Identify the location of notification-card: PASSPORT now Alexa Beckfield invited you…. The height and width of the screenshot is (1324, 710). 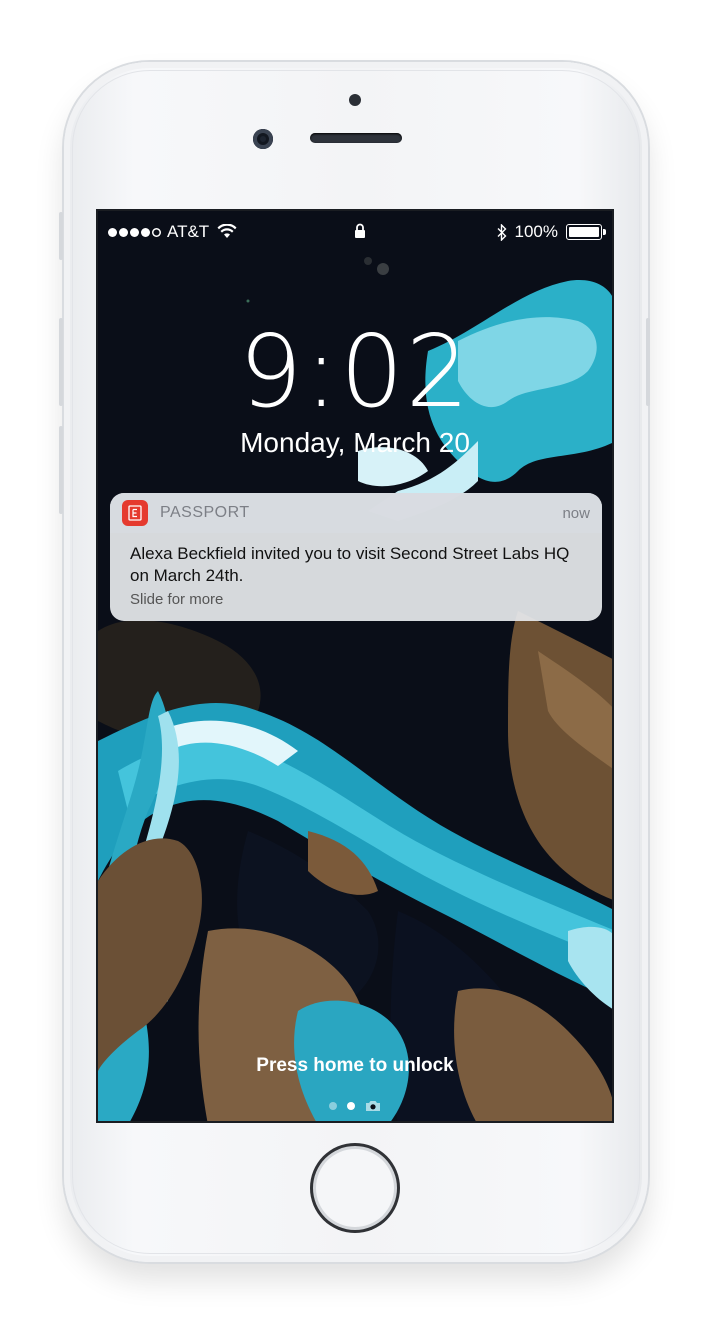
(356, 557).